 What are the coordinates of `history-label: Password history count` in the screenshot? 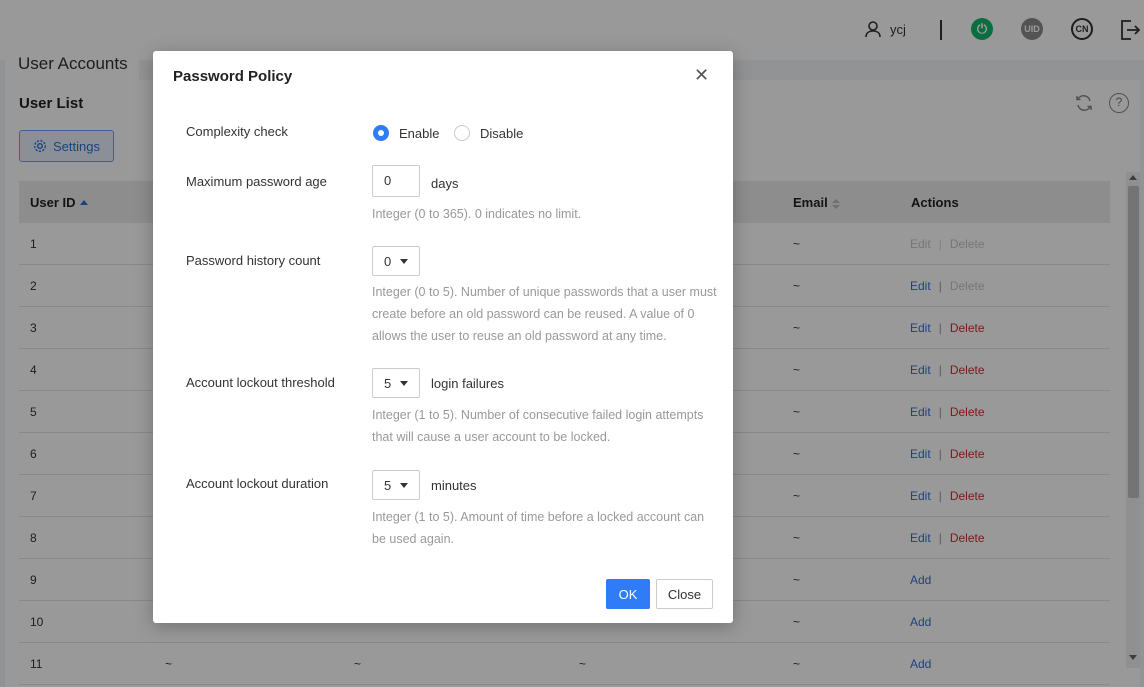 It's located at (253, 260).